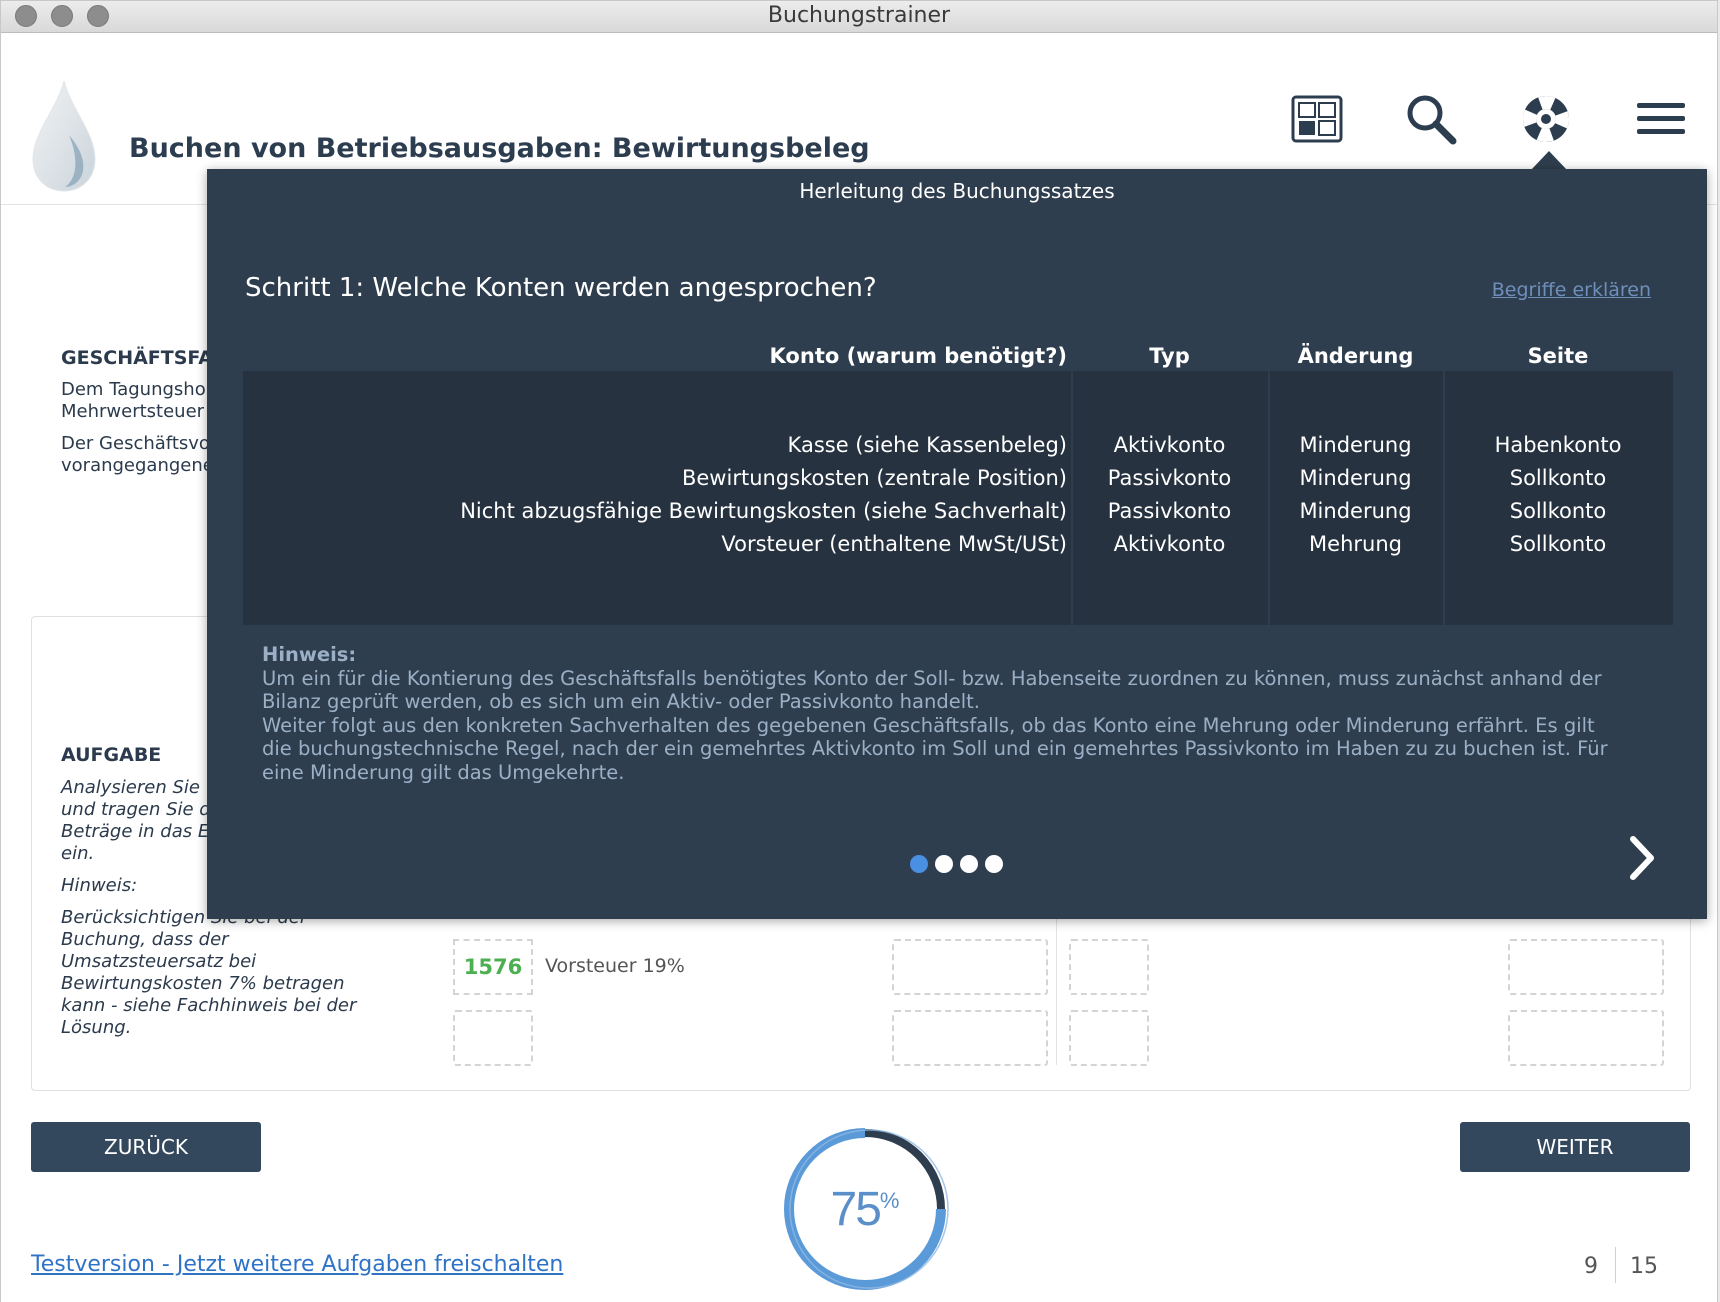 The width and height of the screenshot is (1720, 1302). Describe the element at coordinates (1575, 1147) in the screenshot. I see `next-button: WEITER` at that location.